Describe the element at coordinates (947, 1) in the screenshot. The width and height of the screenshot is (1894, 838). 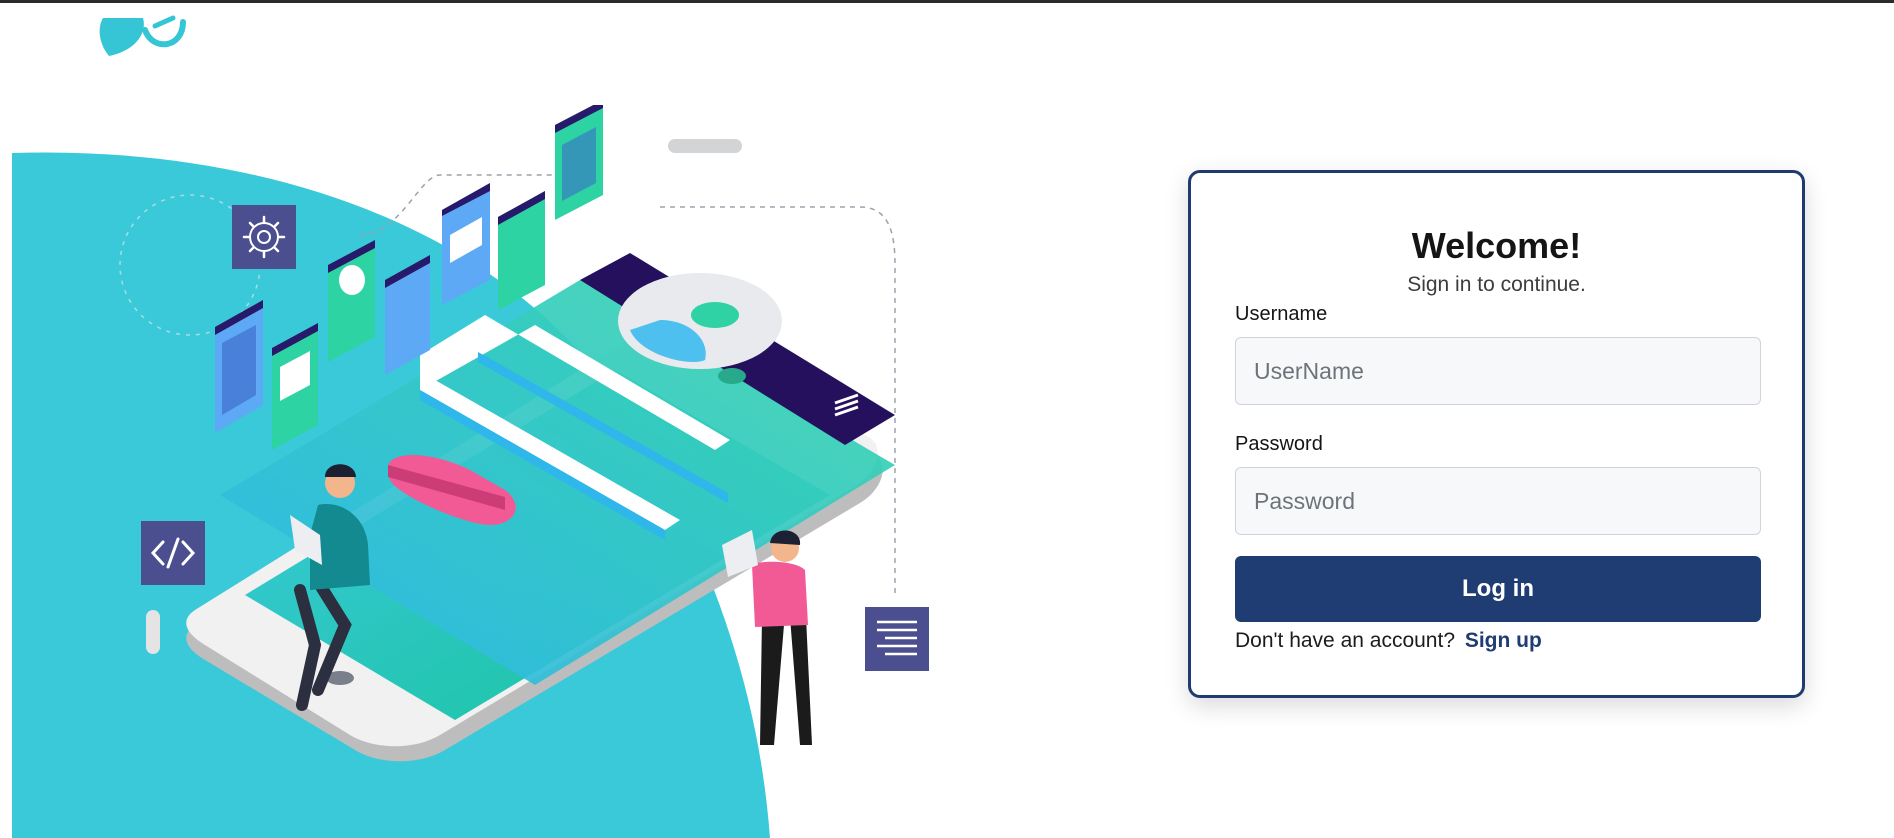
I see `top-border` at that location.